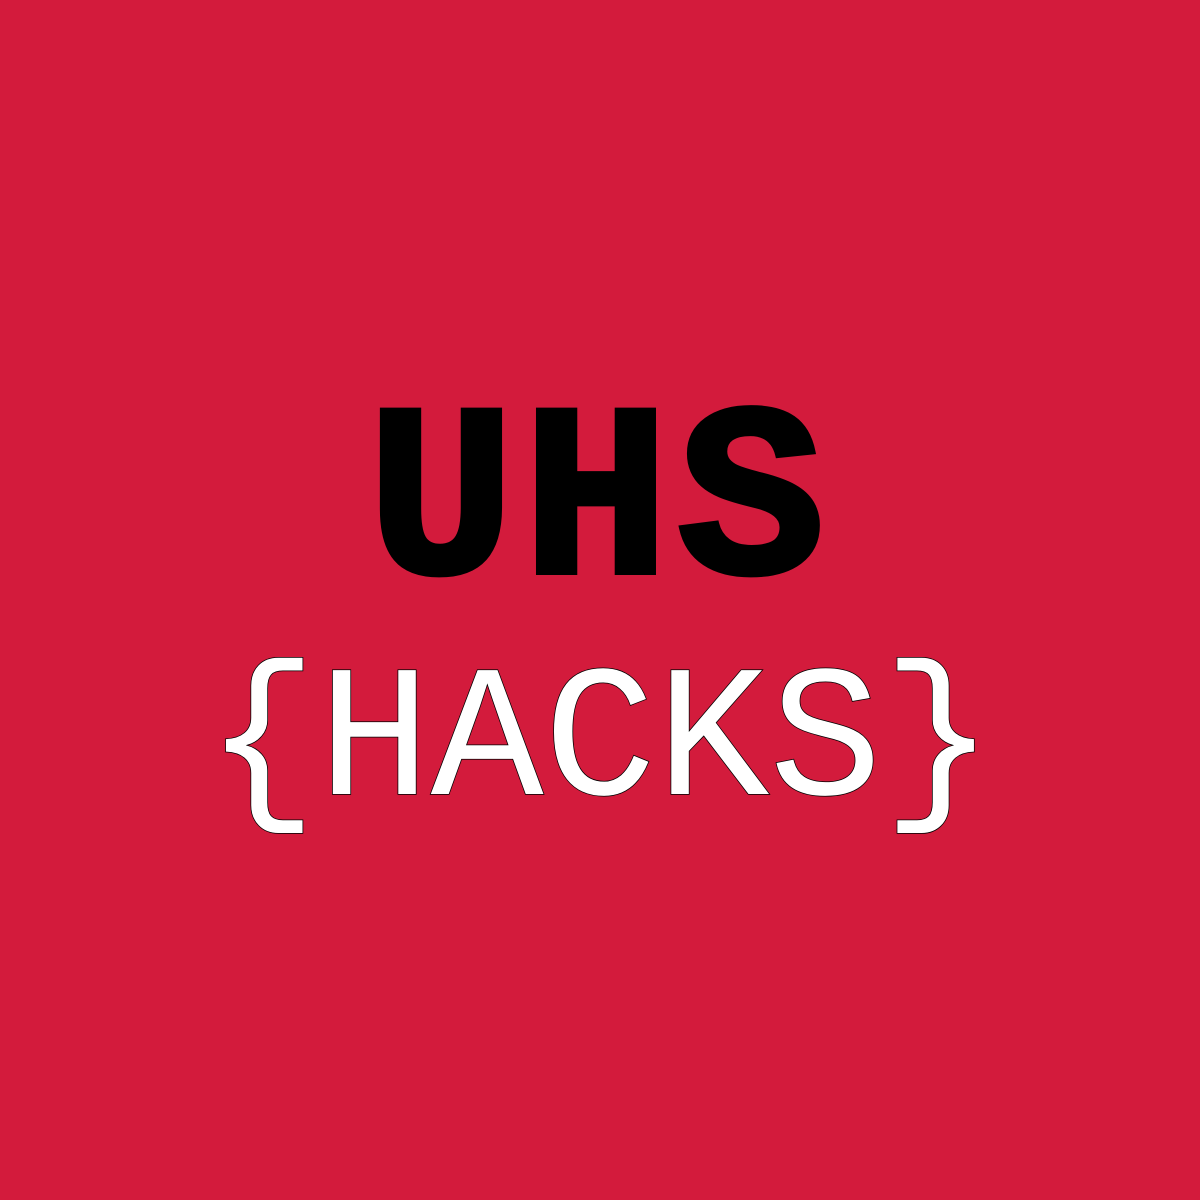  What do you see at coordinates (598, 507) in the screenshot?
I see `logo-title: UHS` at bounding box center [598, 507].